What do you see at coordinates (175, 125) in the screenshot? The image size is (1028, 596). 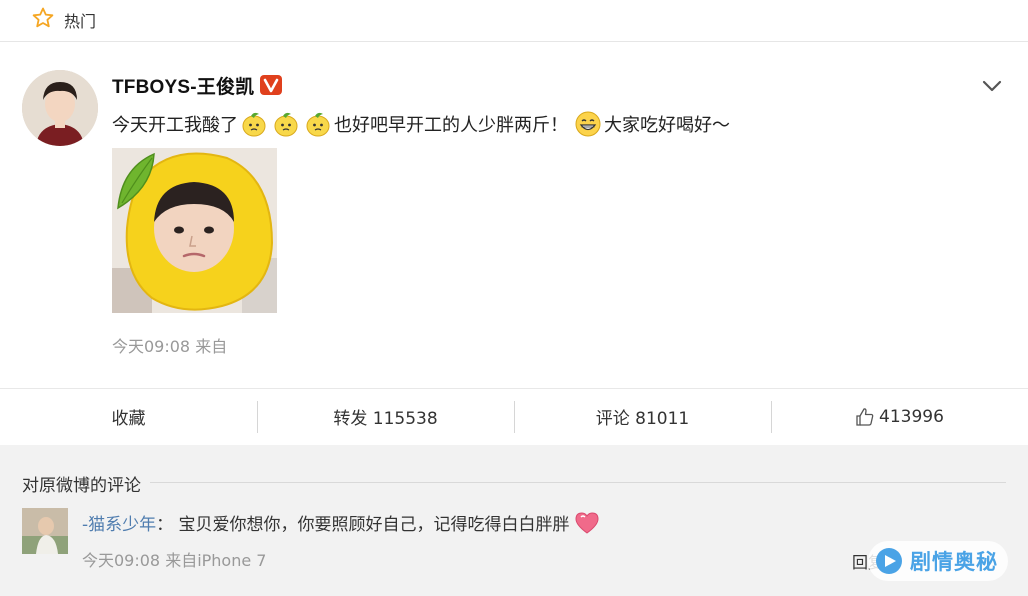 I see `post-text-part-1: 今天开工我酸了` at bounding box center [175, 125].